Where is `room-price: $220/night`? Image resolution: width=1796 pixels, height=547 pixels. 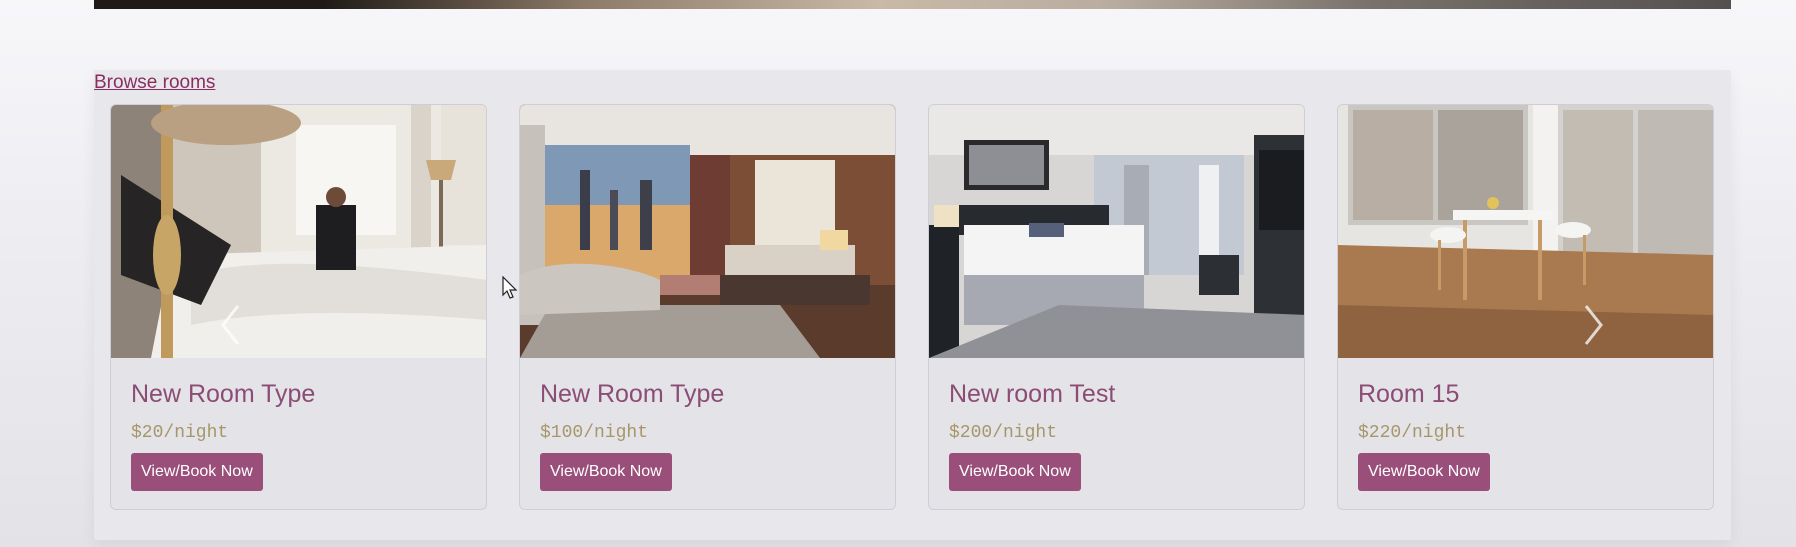
room-price: $220/night is located at coordinates (1412, 433).